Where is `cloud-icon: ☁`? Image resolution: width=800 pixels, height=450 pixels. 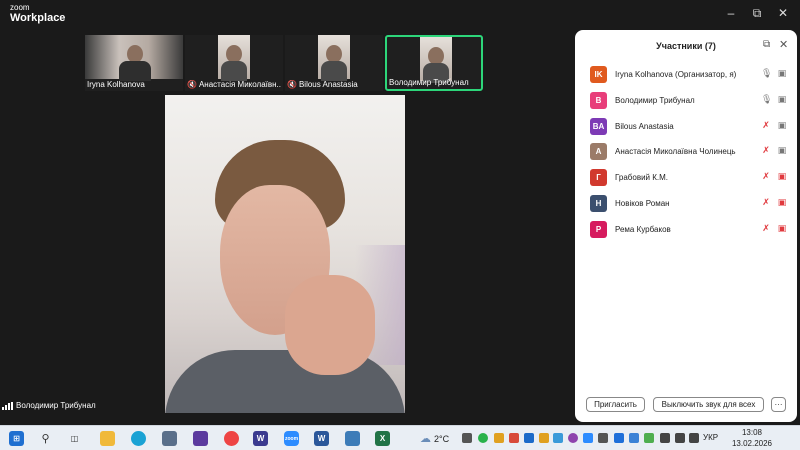
cloud-icon: ☁ is located at coordinates (425, 439).